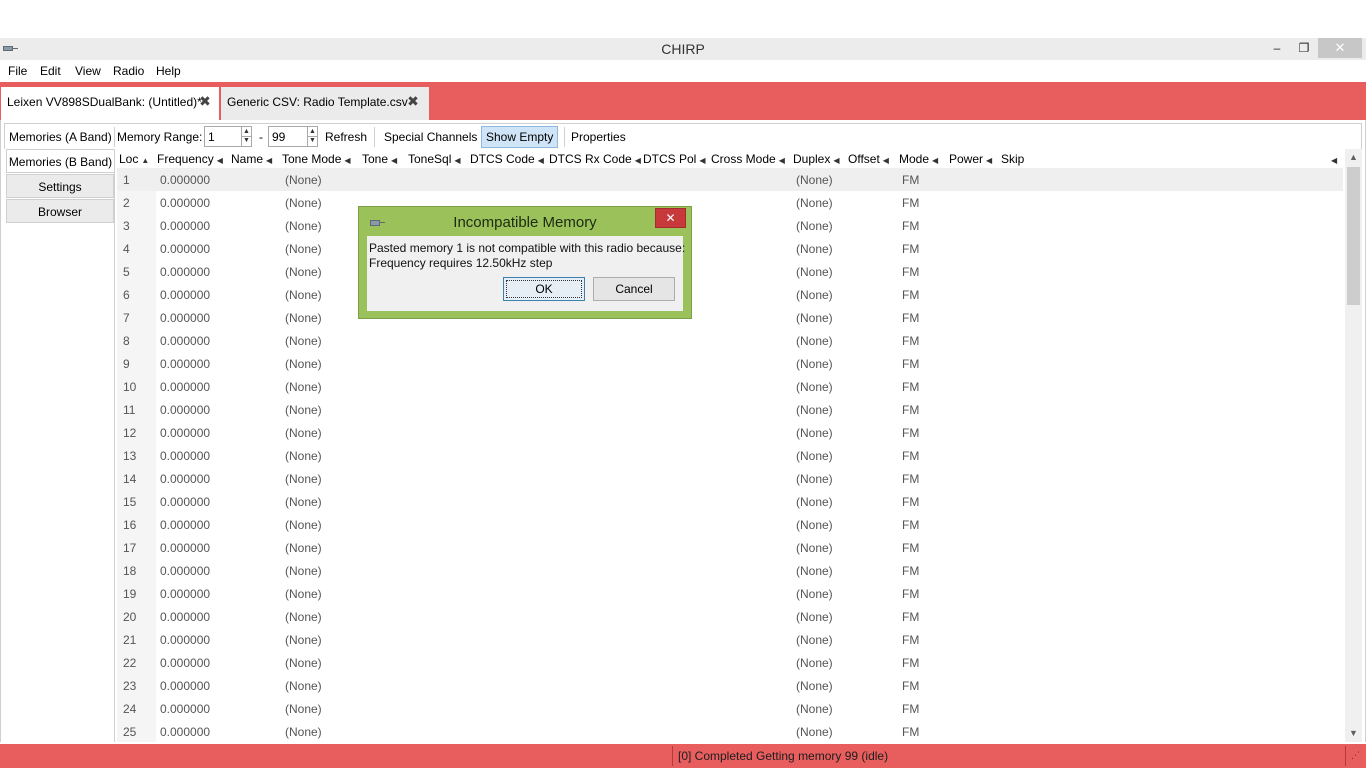 The image size is (1366, 768). What do you see at coordinates (129, 410) in the screenshot?
I see `cell-loc: 11` at bounding box center [129, 410].